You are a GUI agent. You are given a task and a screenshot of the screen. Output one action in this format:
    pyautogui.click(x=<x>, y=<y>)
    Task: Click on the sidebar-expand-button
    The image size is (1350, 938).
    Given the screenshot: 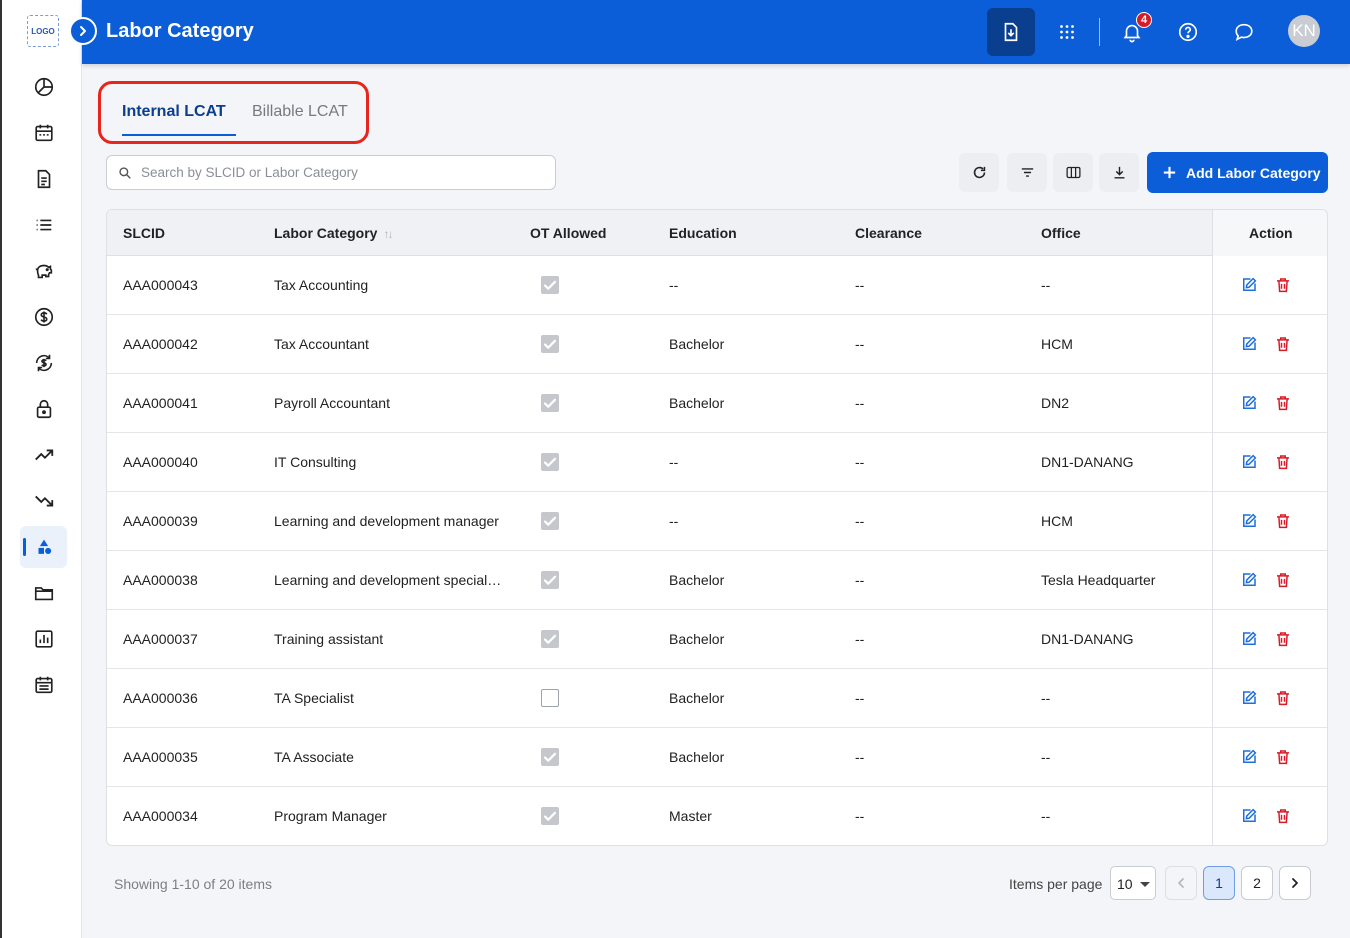 What is the action you would take?
    pyautogui.click(x=83, y=31)
    